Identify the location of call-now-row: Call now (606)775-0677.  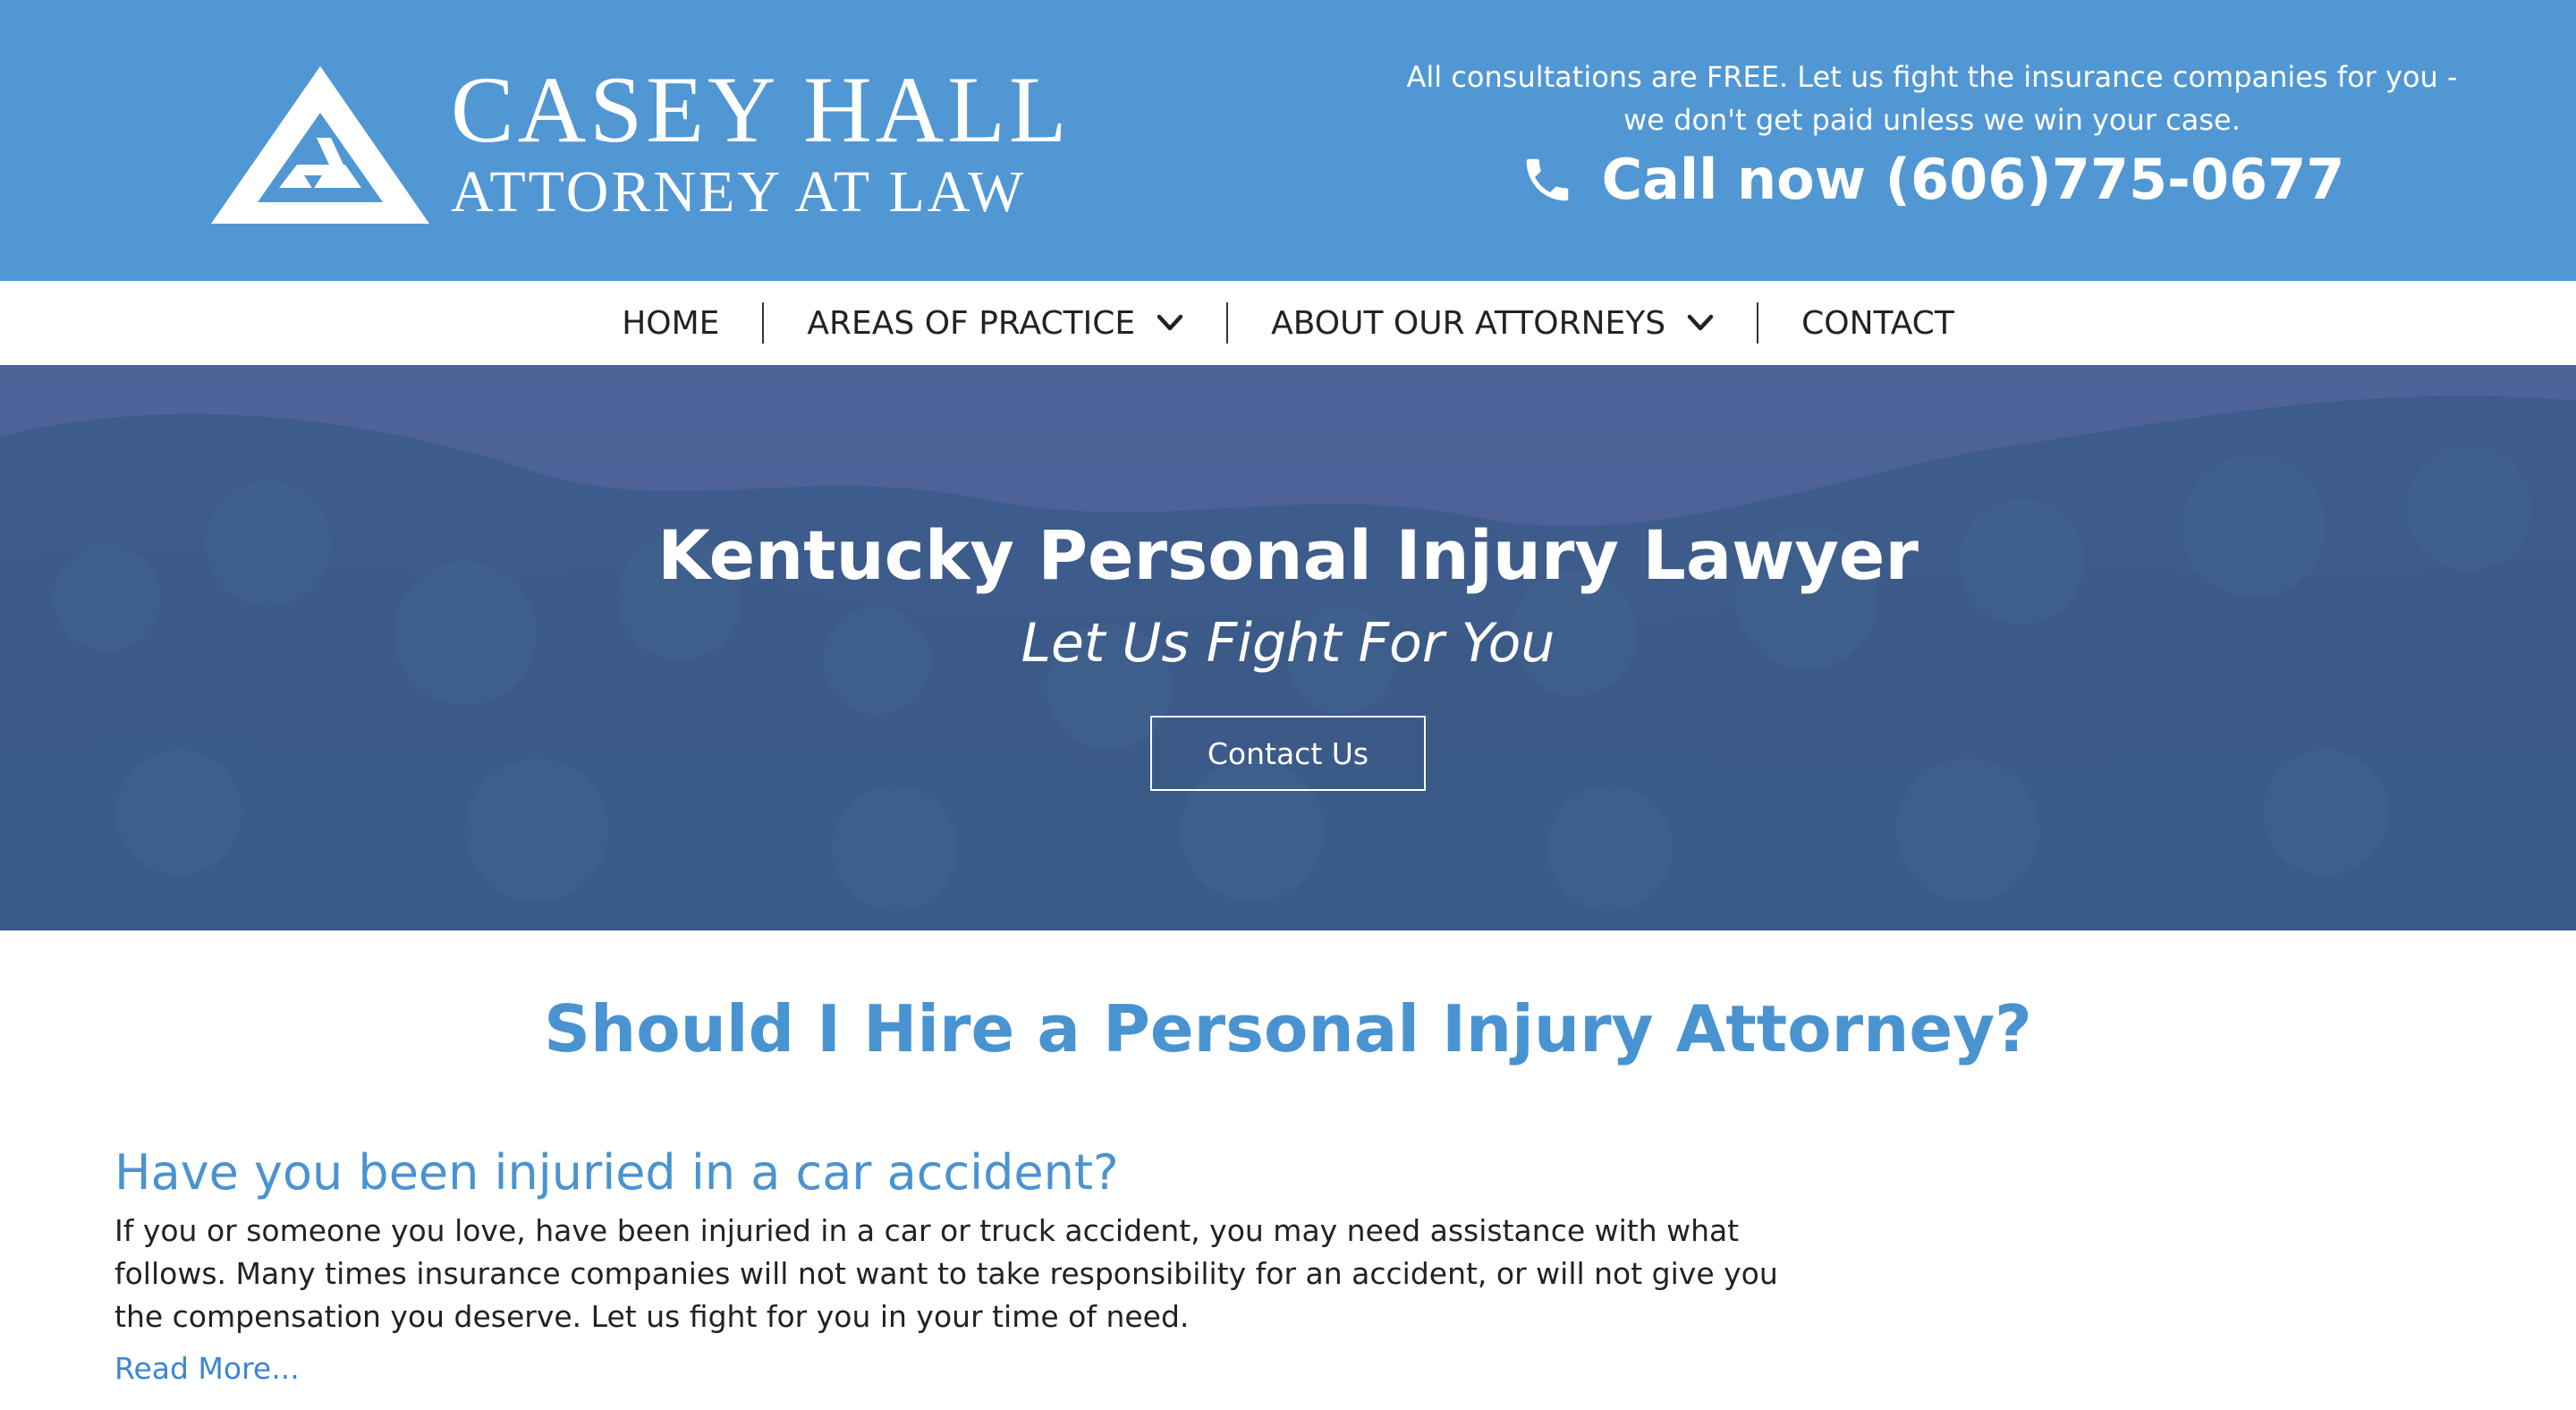
(1932, 179).